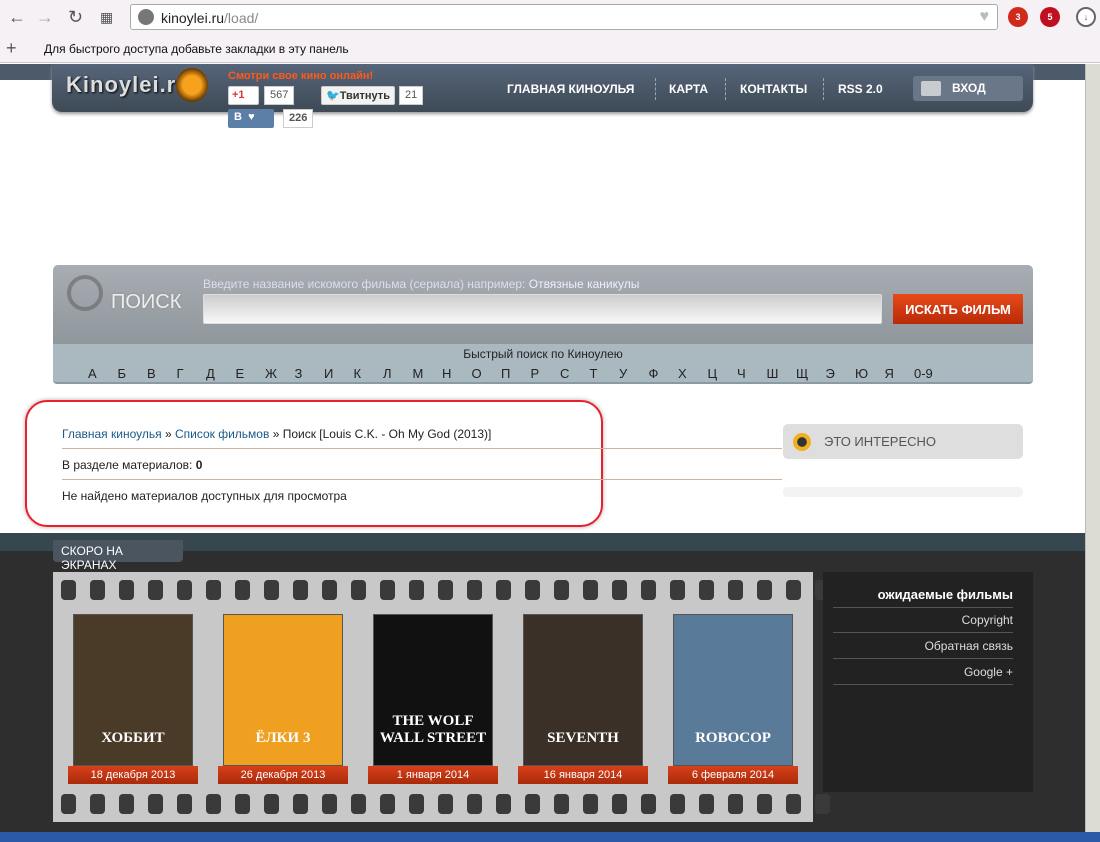 Image resolution: width=1100 pixels, height=842 pixels. I want to click on letter-link: Б, so click(122, 373).